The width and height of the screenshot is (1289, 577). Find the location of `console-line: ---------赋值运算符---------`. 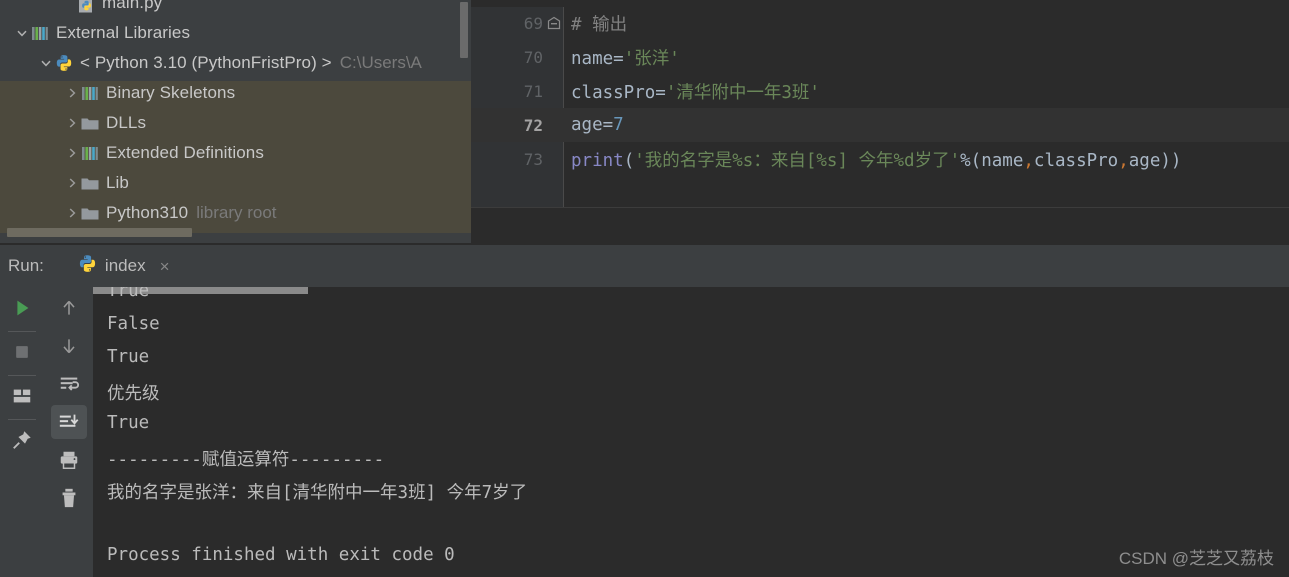

console-line: ---------赋值运算符--------- is located at coordinates (246, 460).